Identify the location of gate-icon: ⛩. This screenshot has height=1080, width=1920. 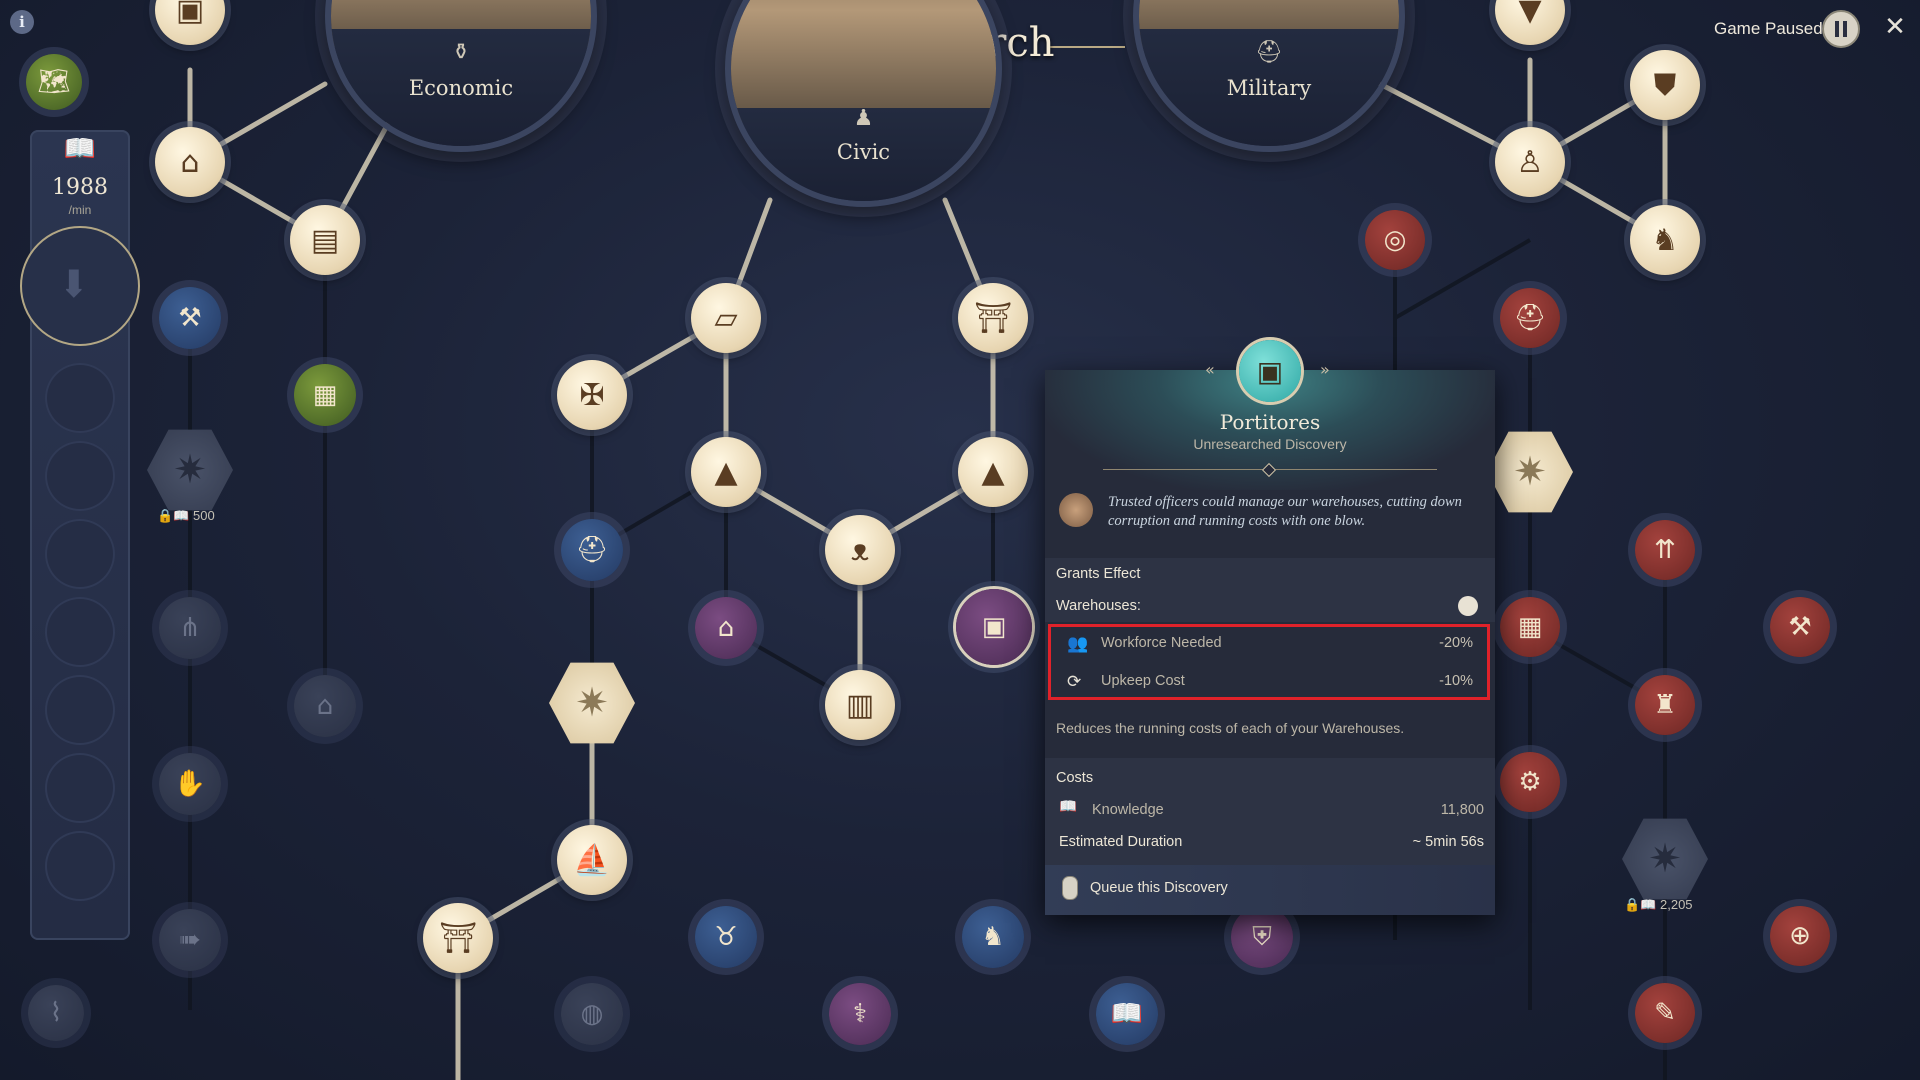
(458, 938).